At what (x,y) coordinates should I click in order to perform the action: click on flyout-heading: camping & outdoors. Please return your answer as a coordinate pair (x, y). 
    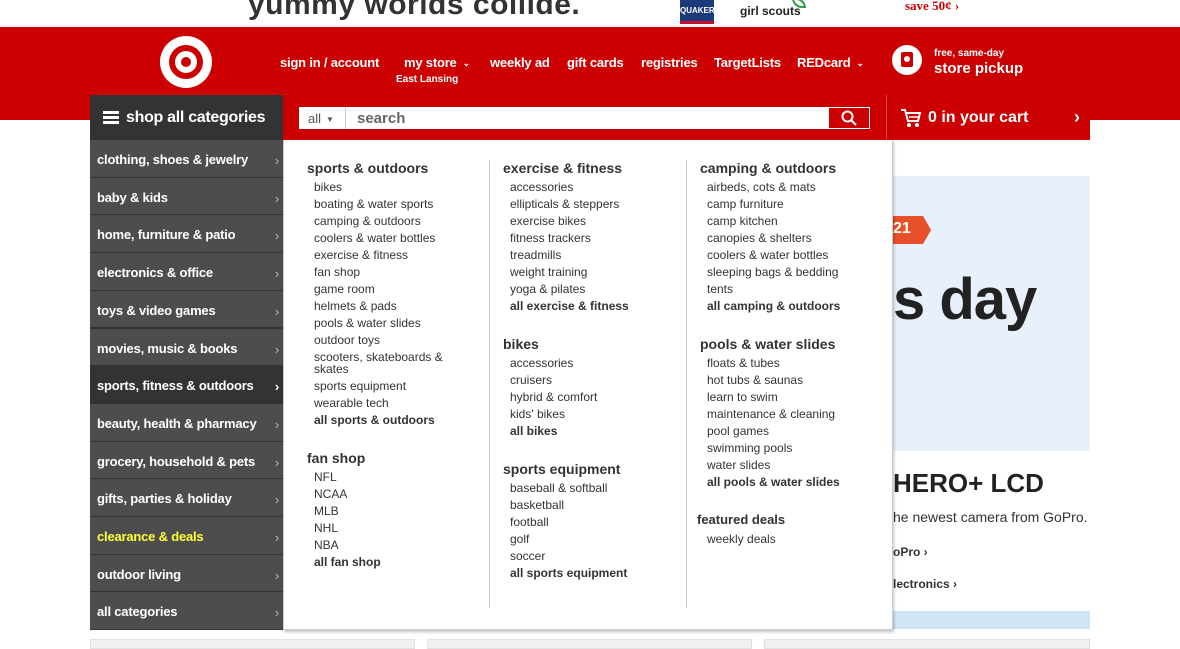
    Looking at the image, I should click on (768, 168).